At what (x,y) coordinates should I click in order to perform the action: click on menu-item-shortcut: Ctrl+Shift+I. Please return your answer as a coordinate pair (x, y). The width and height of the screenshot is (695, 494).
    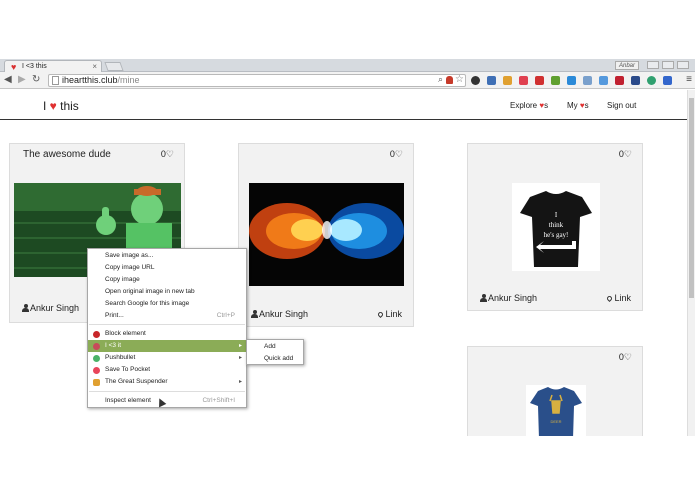
    Looking at the image, I should click on (218, 400).